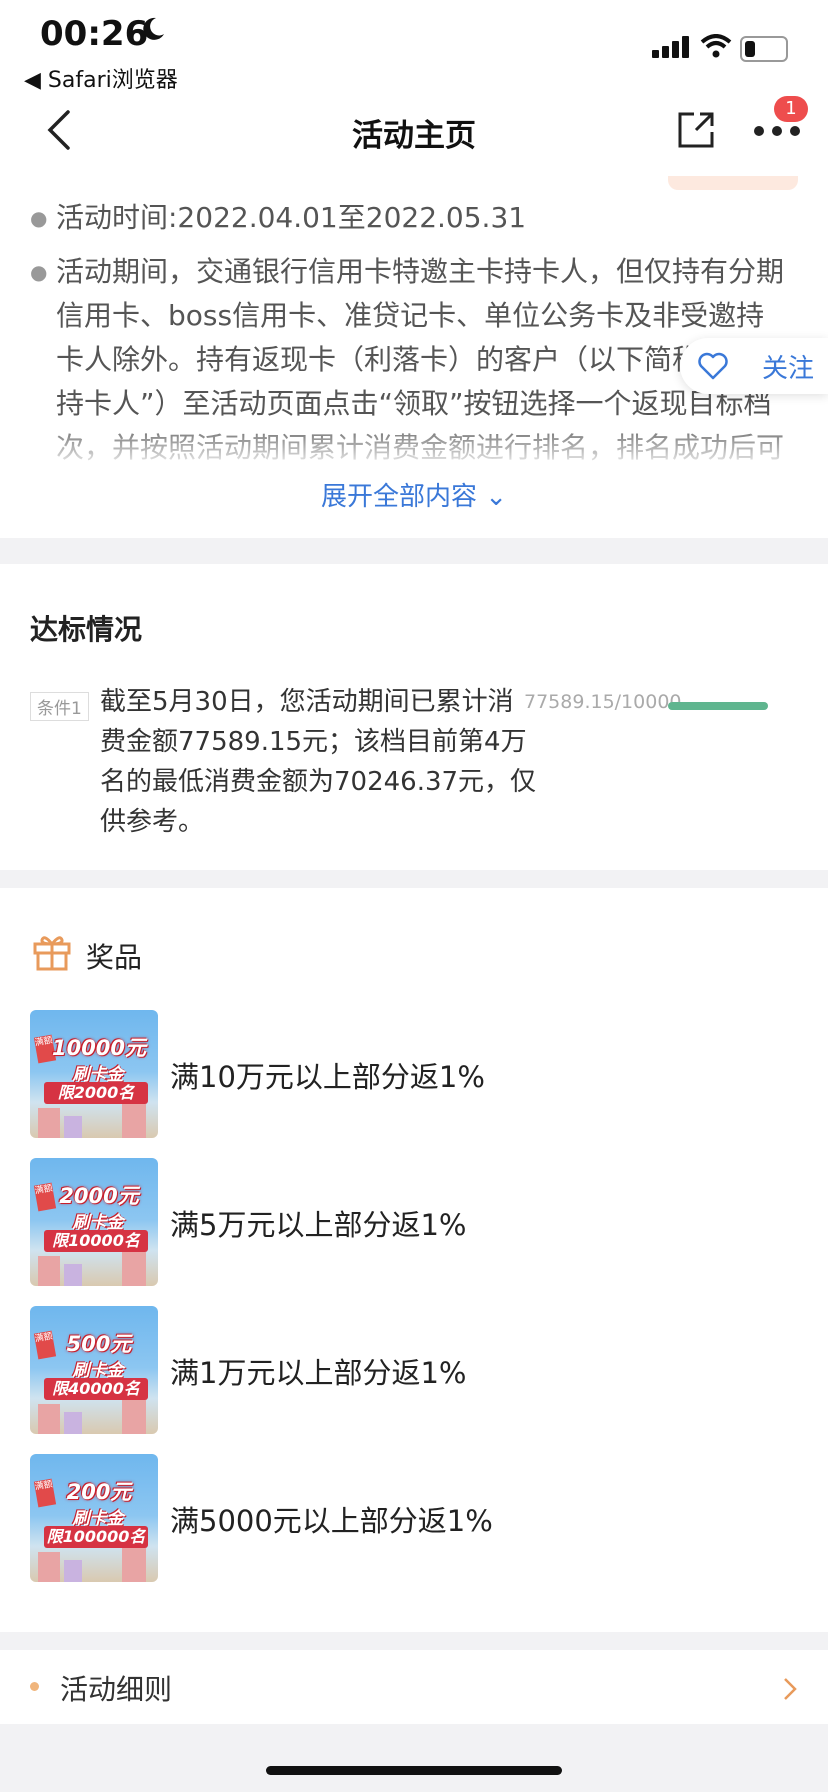 This screenshot has width=828, height=1792. What do you see at coordinates (603, 702) in the screenshot?
I see `progress-value: 77589.15/10000` at bounding box center [603, 702].